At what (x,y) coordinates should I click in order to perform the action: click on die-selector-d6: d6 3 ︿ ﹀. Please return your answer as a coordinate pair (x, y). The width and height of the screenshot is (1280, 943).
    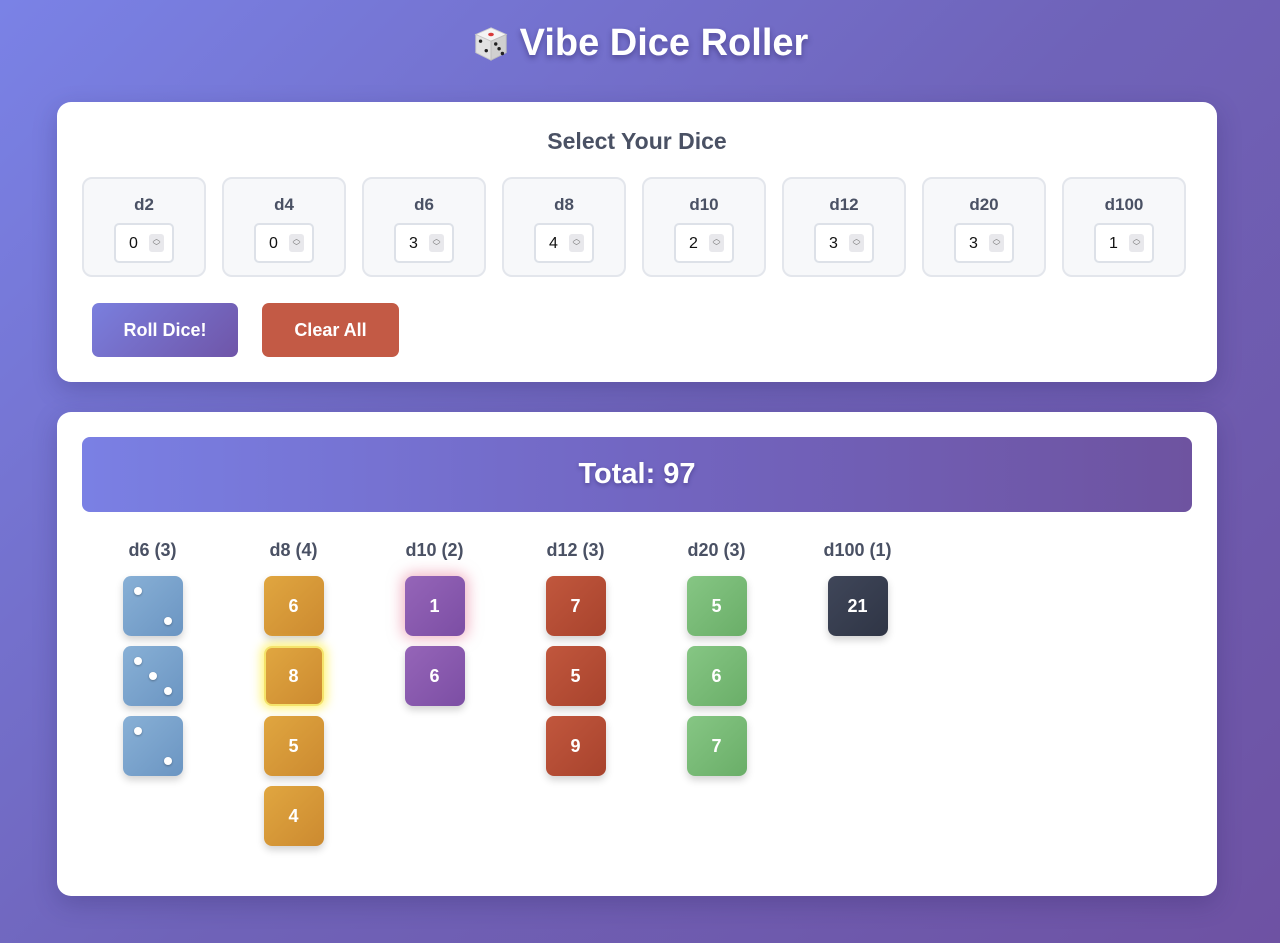
    Looking at the image, I should click on (424, 227).